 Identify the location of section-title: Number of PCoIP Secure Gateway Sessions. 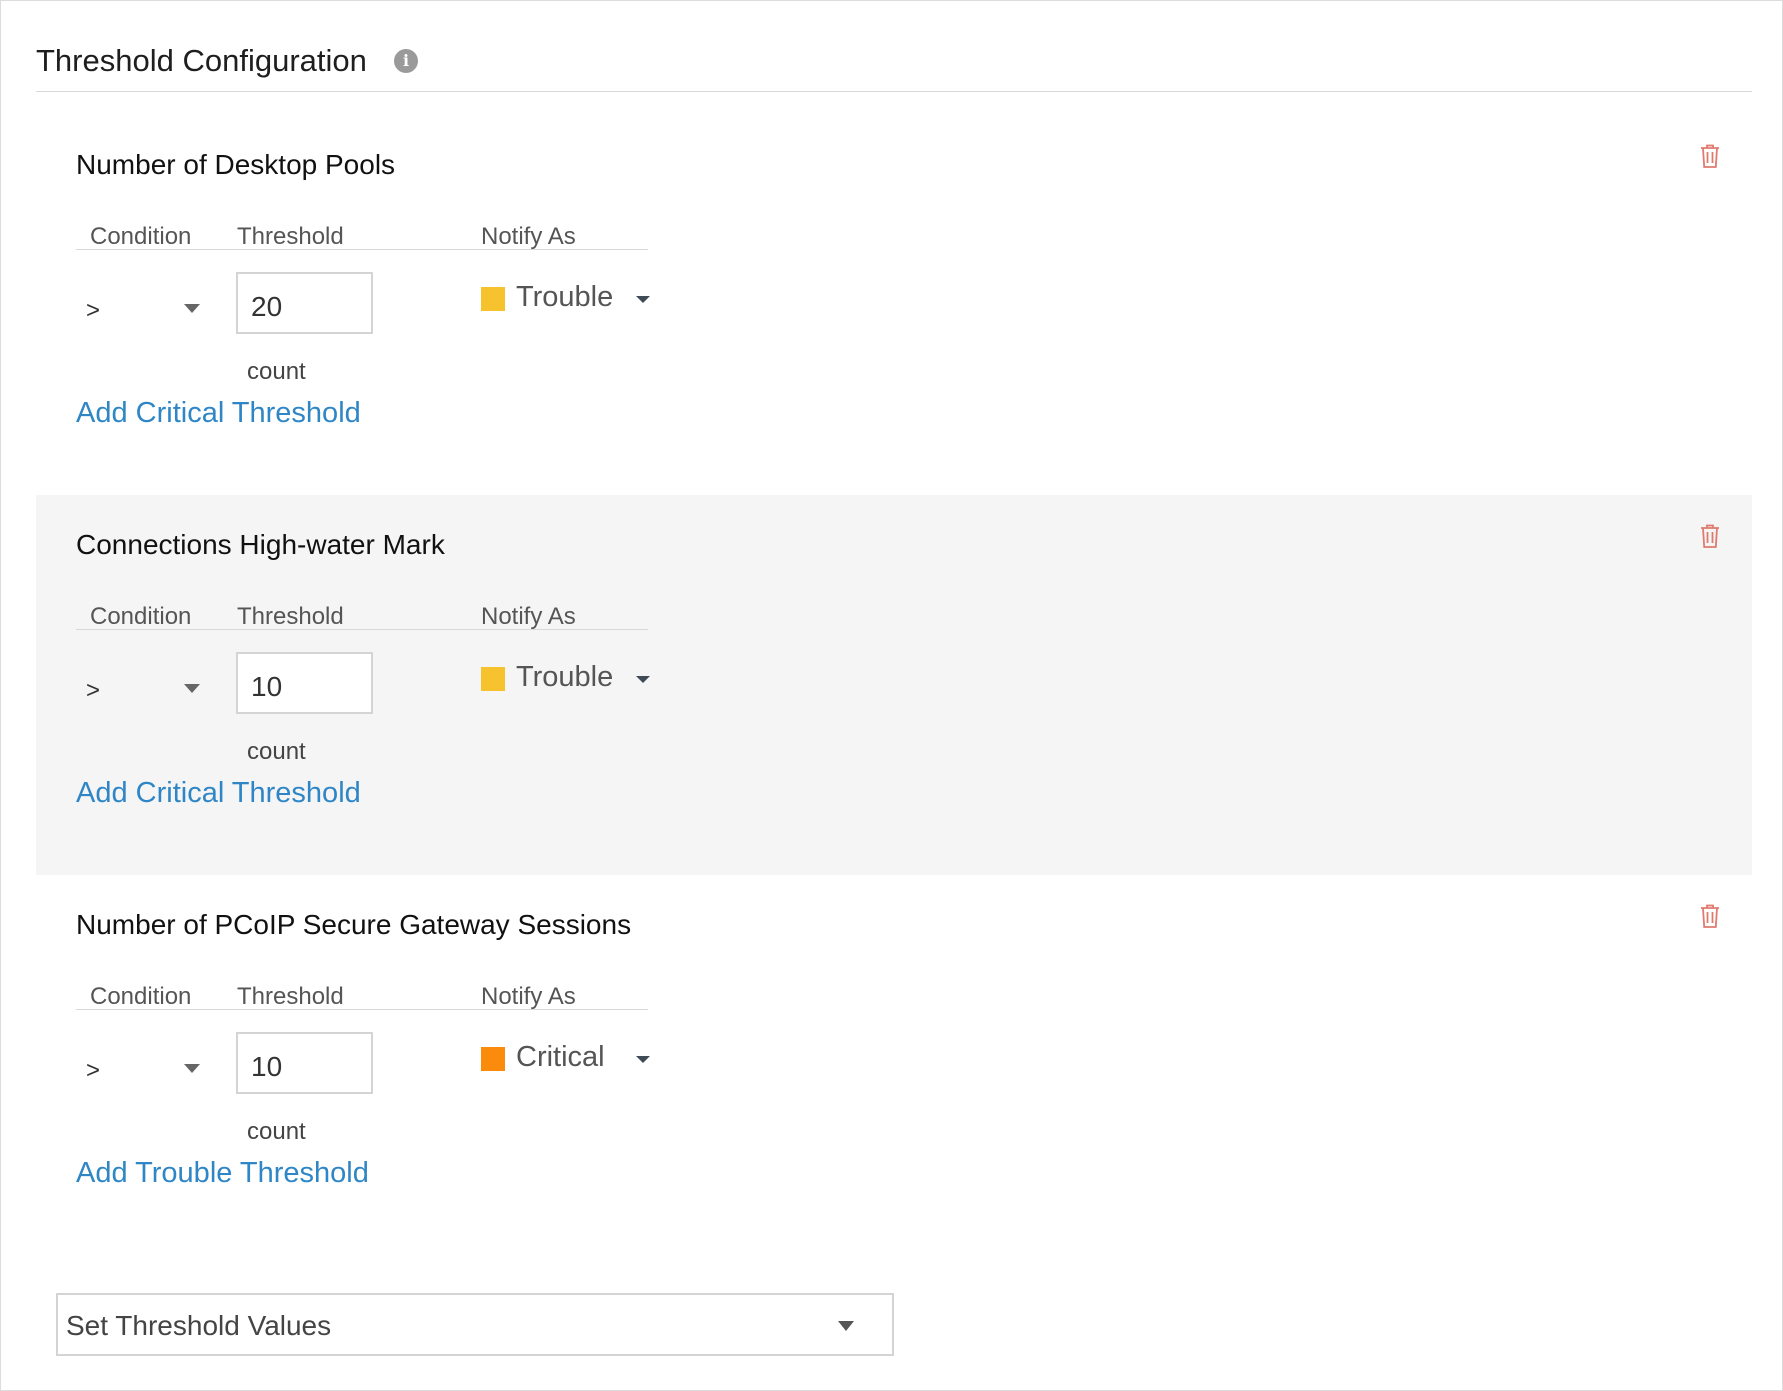
(354, 924).